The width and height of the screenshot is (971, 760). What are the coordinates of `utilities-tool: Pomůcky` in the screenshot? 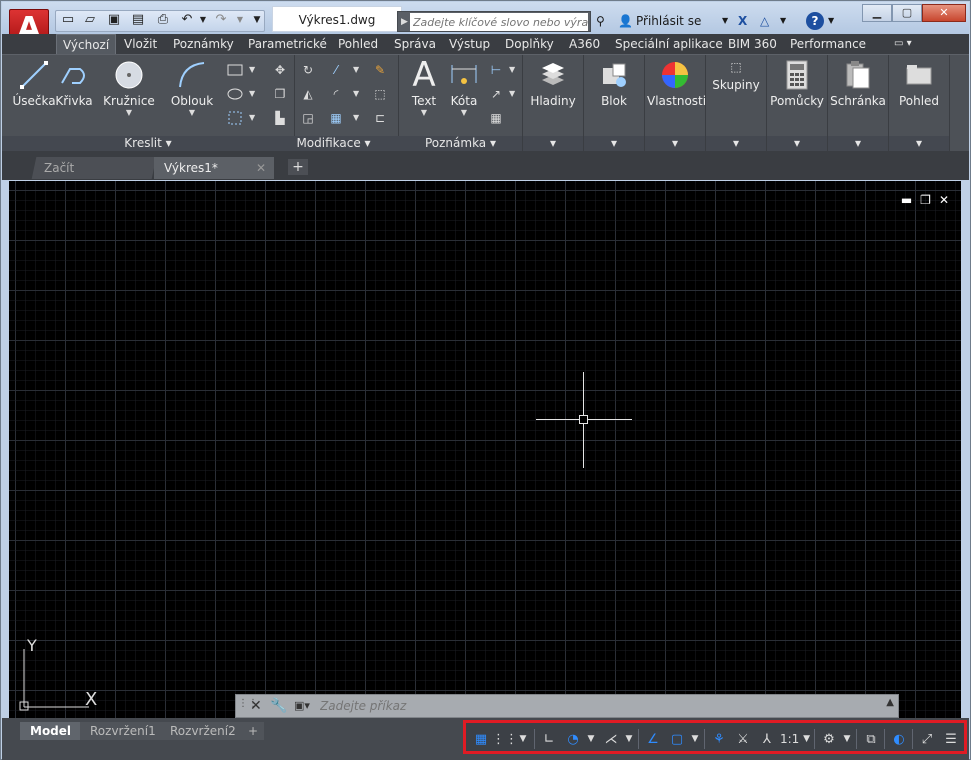 It's located at (797, 83).